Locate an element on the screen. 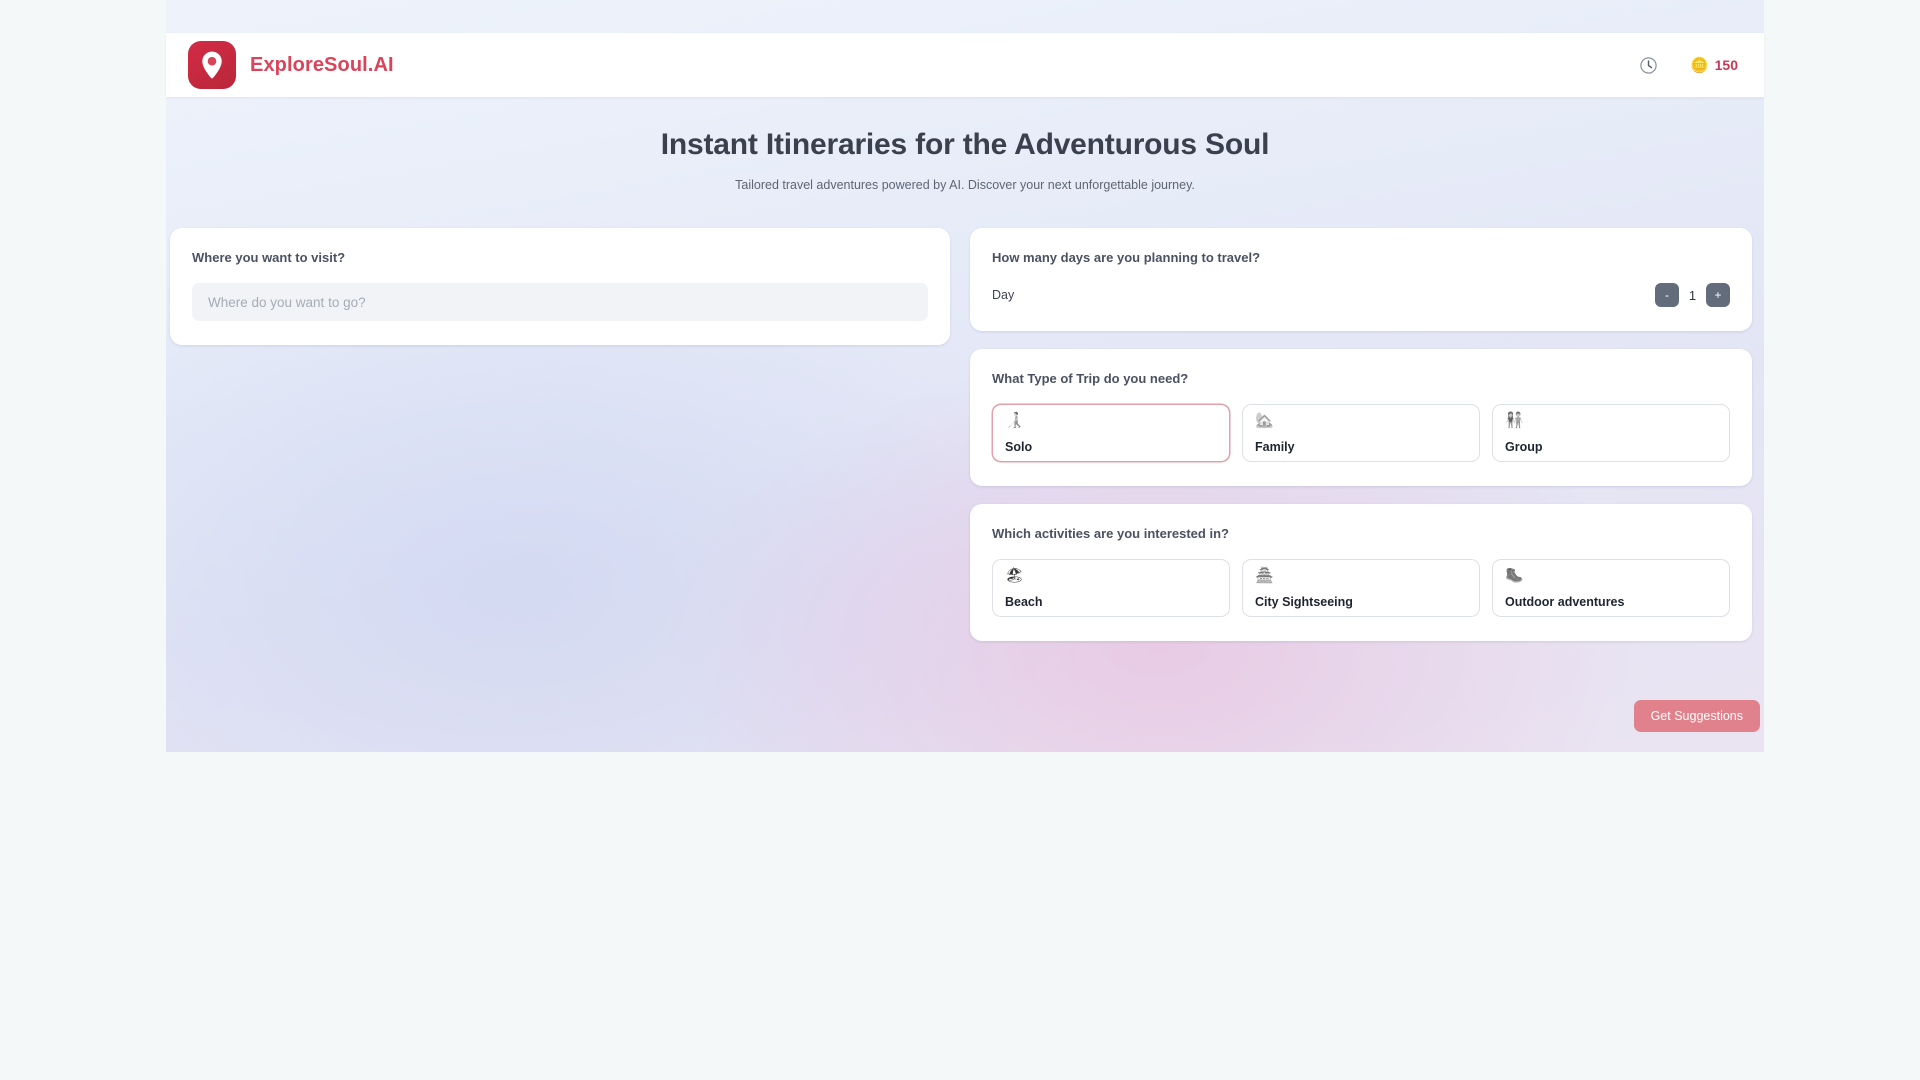 Image resolution: width=1920 pixels, height=1080 pixels. trip-type-option-label: Family is located at coordinates (1275, 447).